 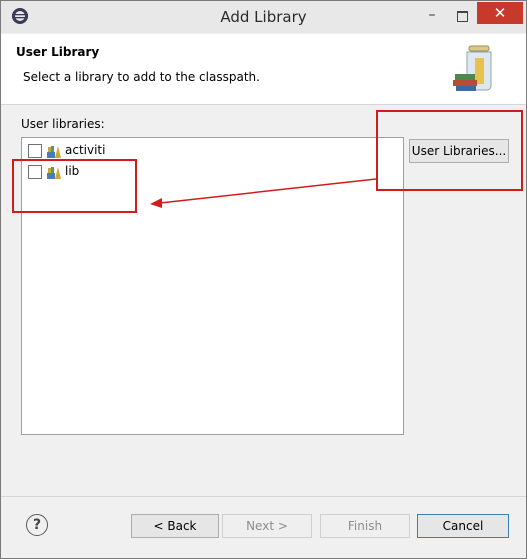 I want to click on window-title: Add Library, so click(x=263, y=17).